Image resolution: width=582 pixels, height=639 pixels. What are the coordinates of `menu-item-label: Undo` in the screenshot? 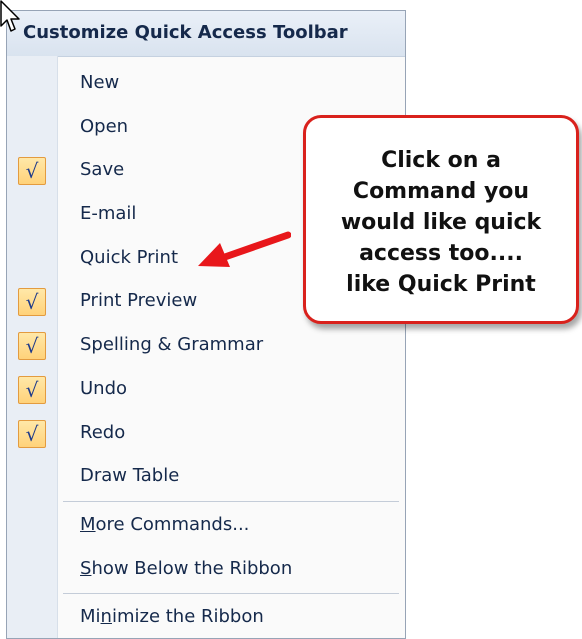 It's located at (104, 388).